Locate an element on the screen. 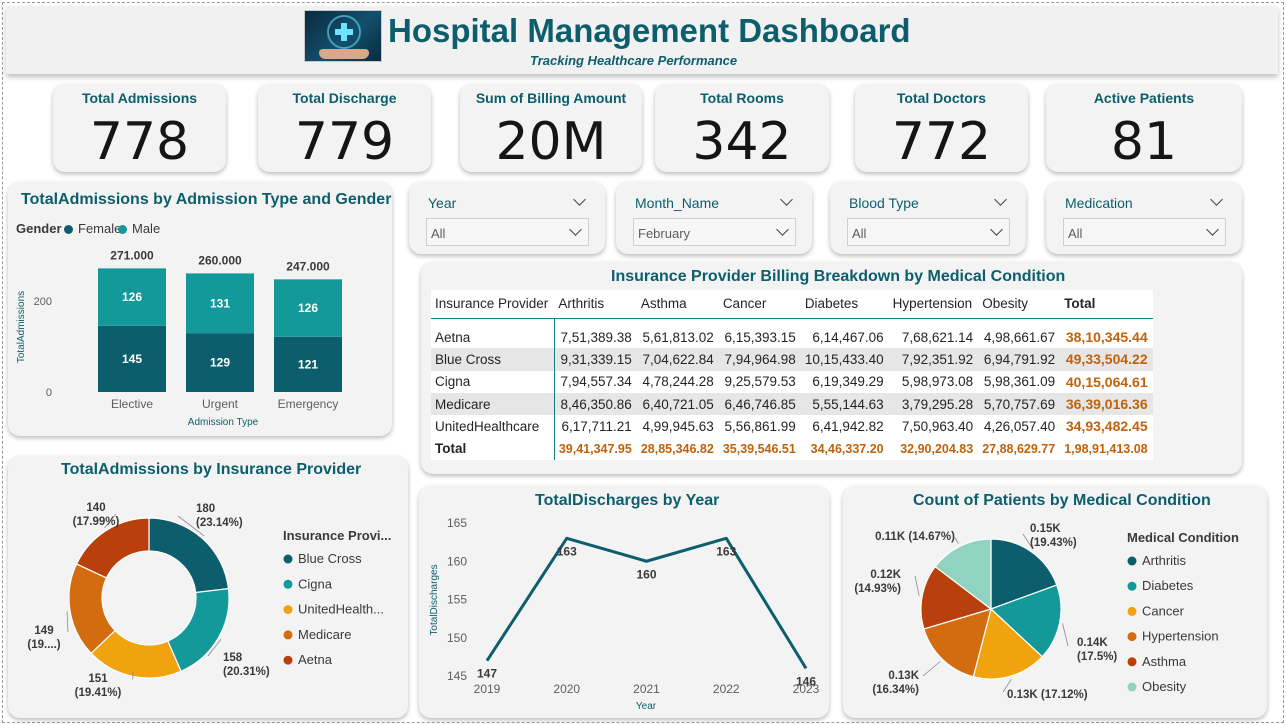 The image size is (1286, 725). kpi-label: Total Doctors is located at coordinates (941, 98).